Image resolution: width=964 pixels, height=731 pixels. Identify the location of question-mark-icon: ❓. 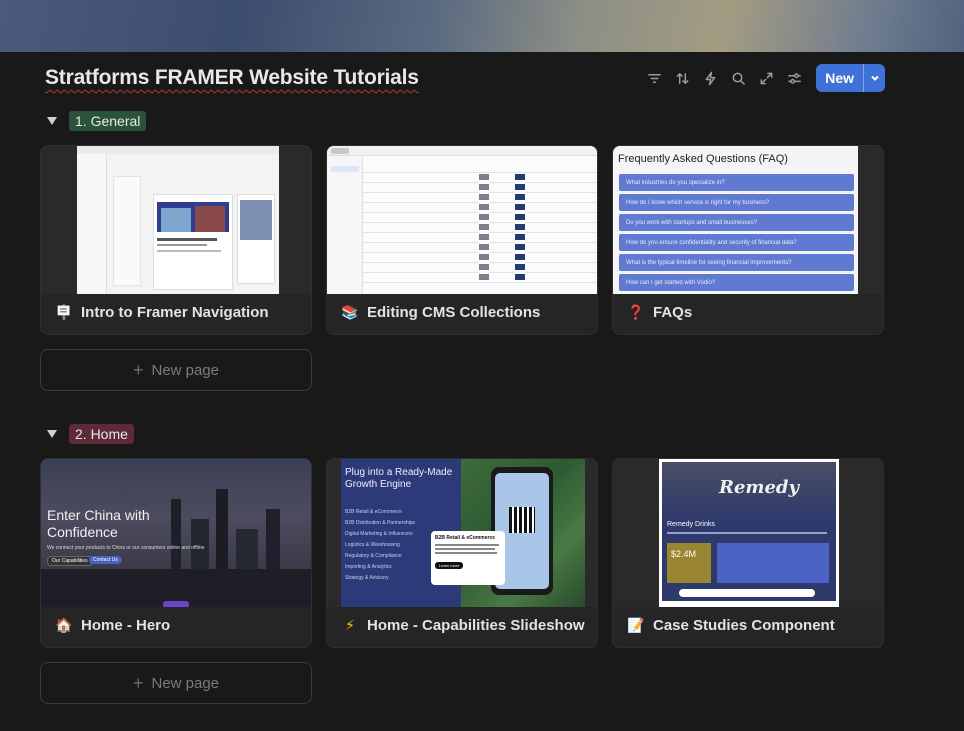
(636, 312).